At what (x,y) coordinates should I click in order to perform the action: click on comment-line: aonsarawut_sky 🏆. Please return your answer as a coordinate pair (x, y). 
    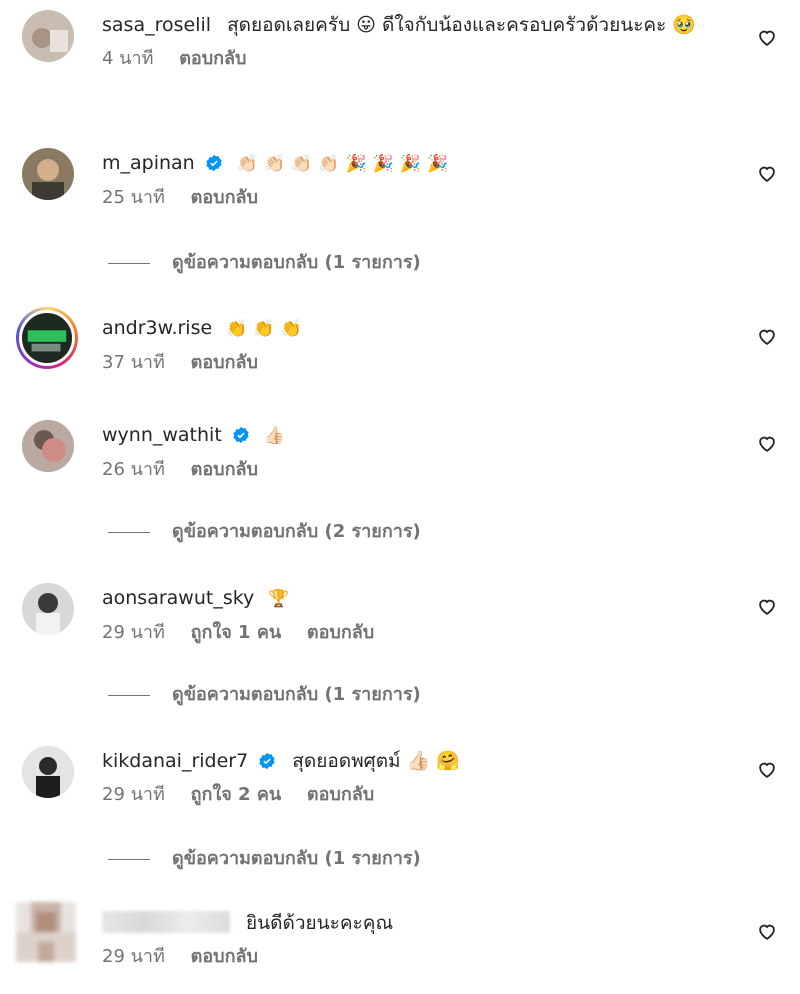
    Looking at the image, I should click on (421, 598).